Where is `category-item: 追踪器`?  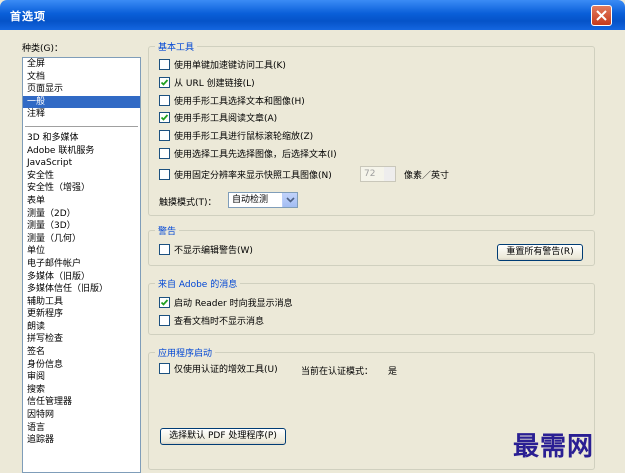
category-item: 追踪器 is located at coordinates (81, 440).